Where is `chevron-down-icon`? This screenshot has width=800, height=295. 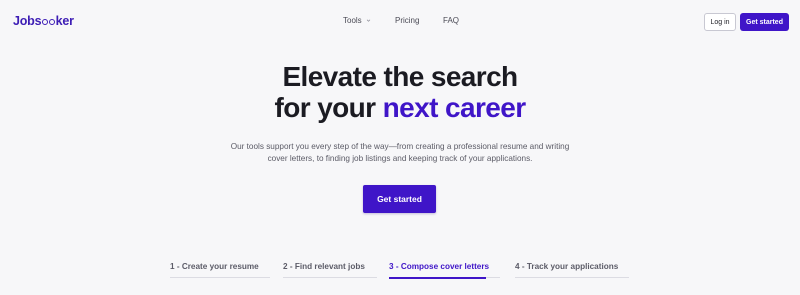
chevron-down-icon is located at coordinates (368, 20).